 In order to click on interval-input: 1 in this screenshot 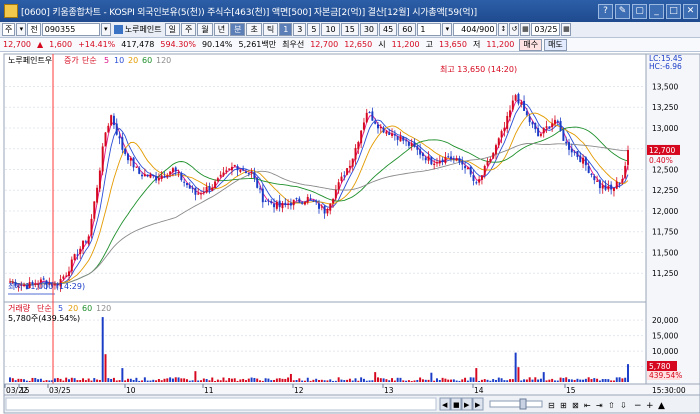, I will do `click(429, 29)`.